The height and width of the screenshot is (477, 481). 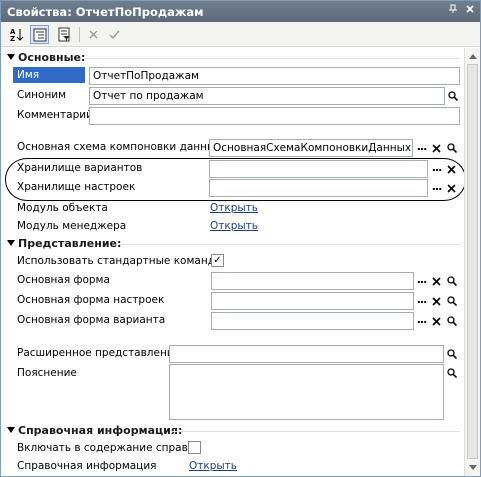 What do you see at coordinates (109, 448) in the screenshot?
I see `include-help-label: Включать в содержание справки` at bounding box center [109, 448].